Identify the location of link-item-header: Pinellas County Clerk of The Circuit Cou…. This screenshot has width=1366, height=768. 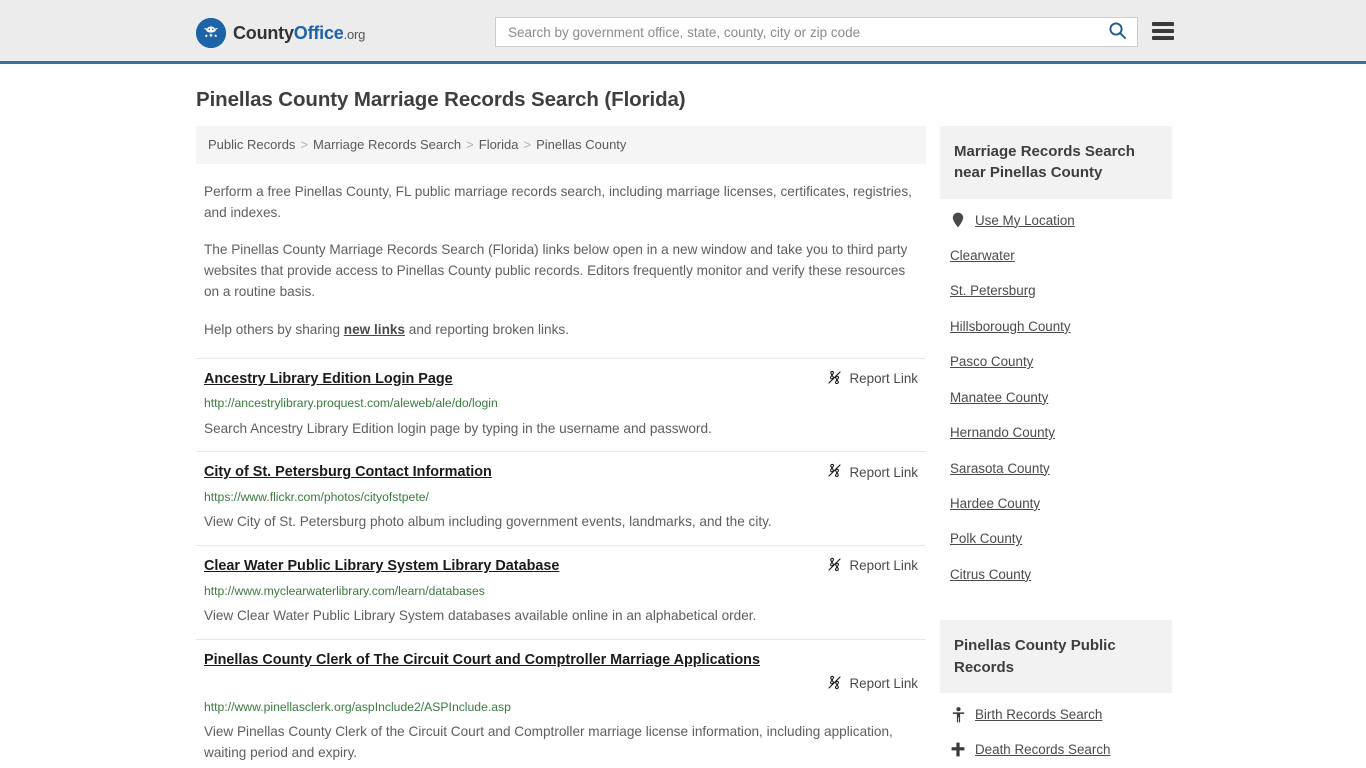
(561, 671).